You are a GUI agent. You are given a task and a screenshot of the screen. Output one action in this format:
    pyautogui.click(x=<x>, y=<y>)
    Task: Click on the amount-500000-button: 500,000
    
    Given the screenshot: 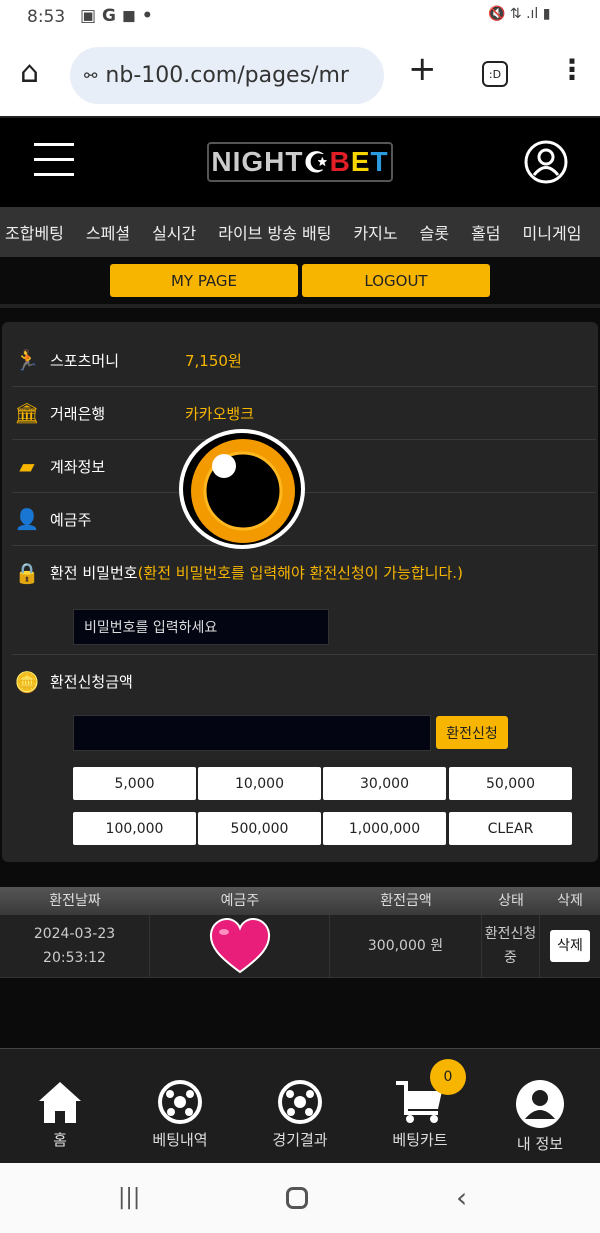 What is the action you would take?
    pyautogui.click(x=259, y=828)
    